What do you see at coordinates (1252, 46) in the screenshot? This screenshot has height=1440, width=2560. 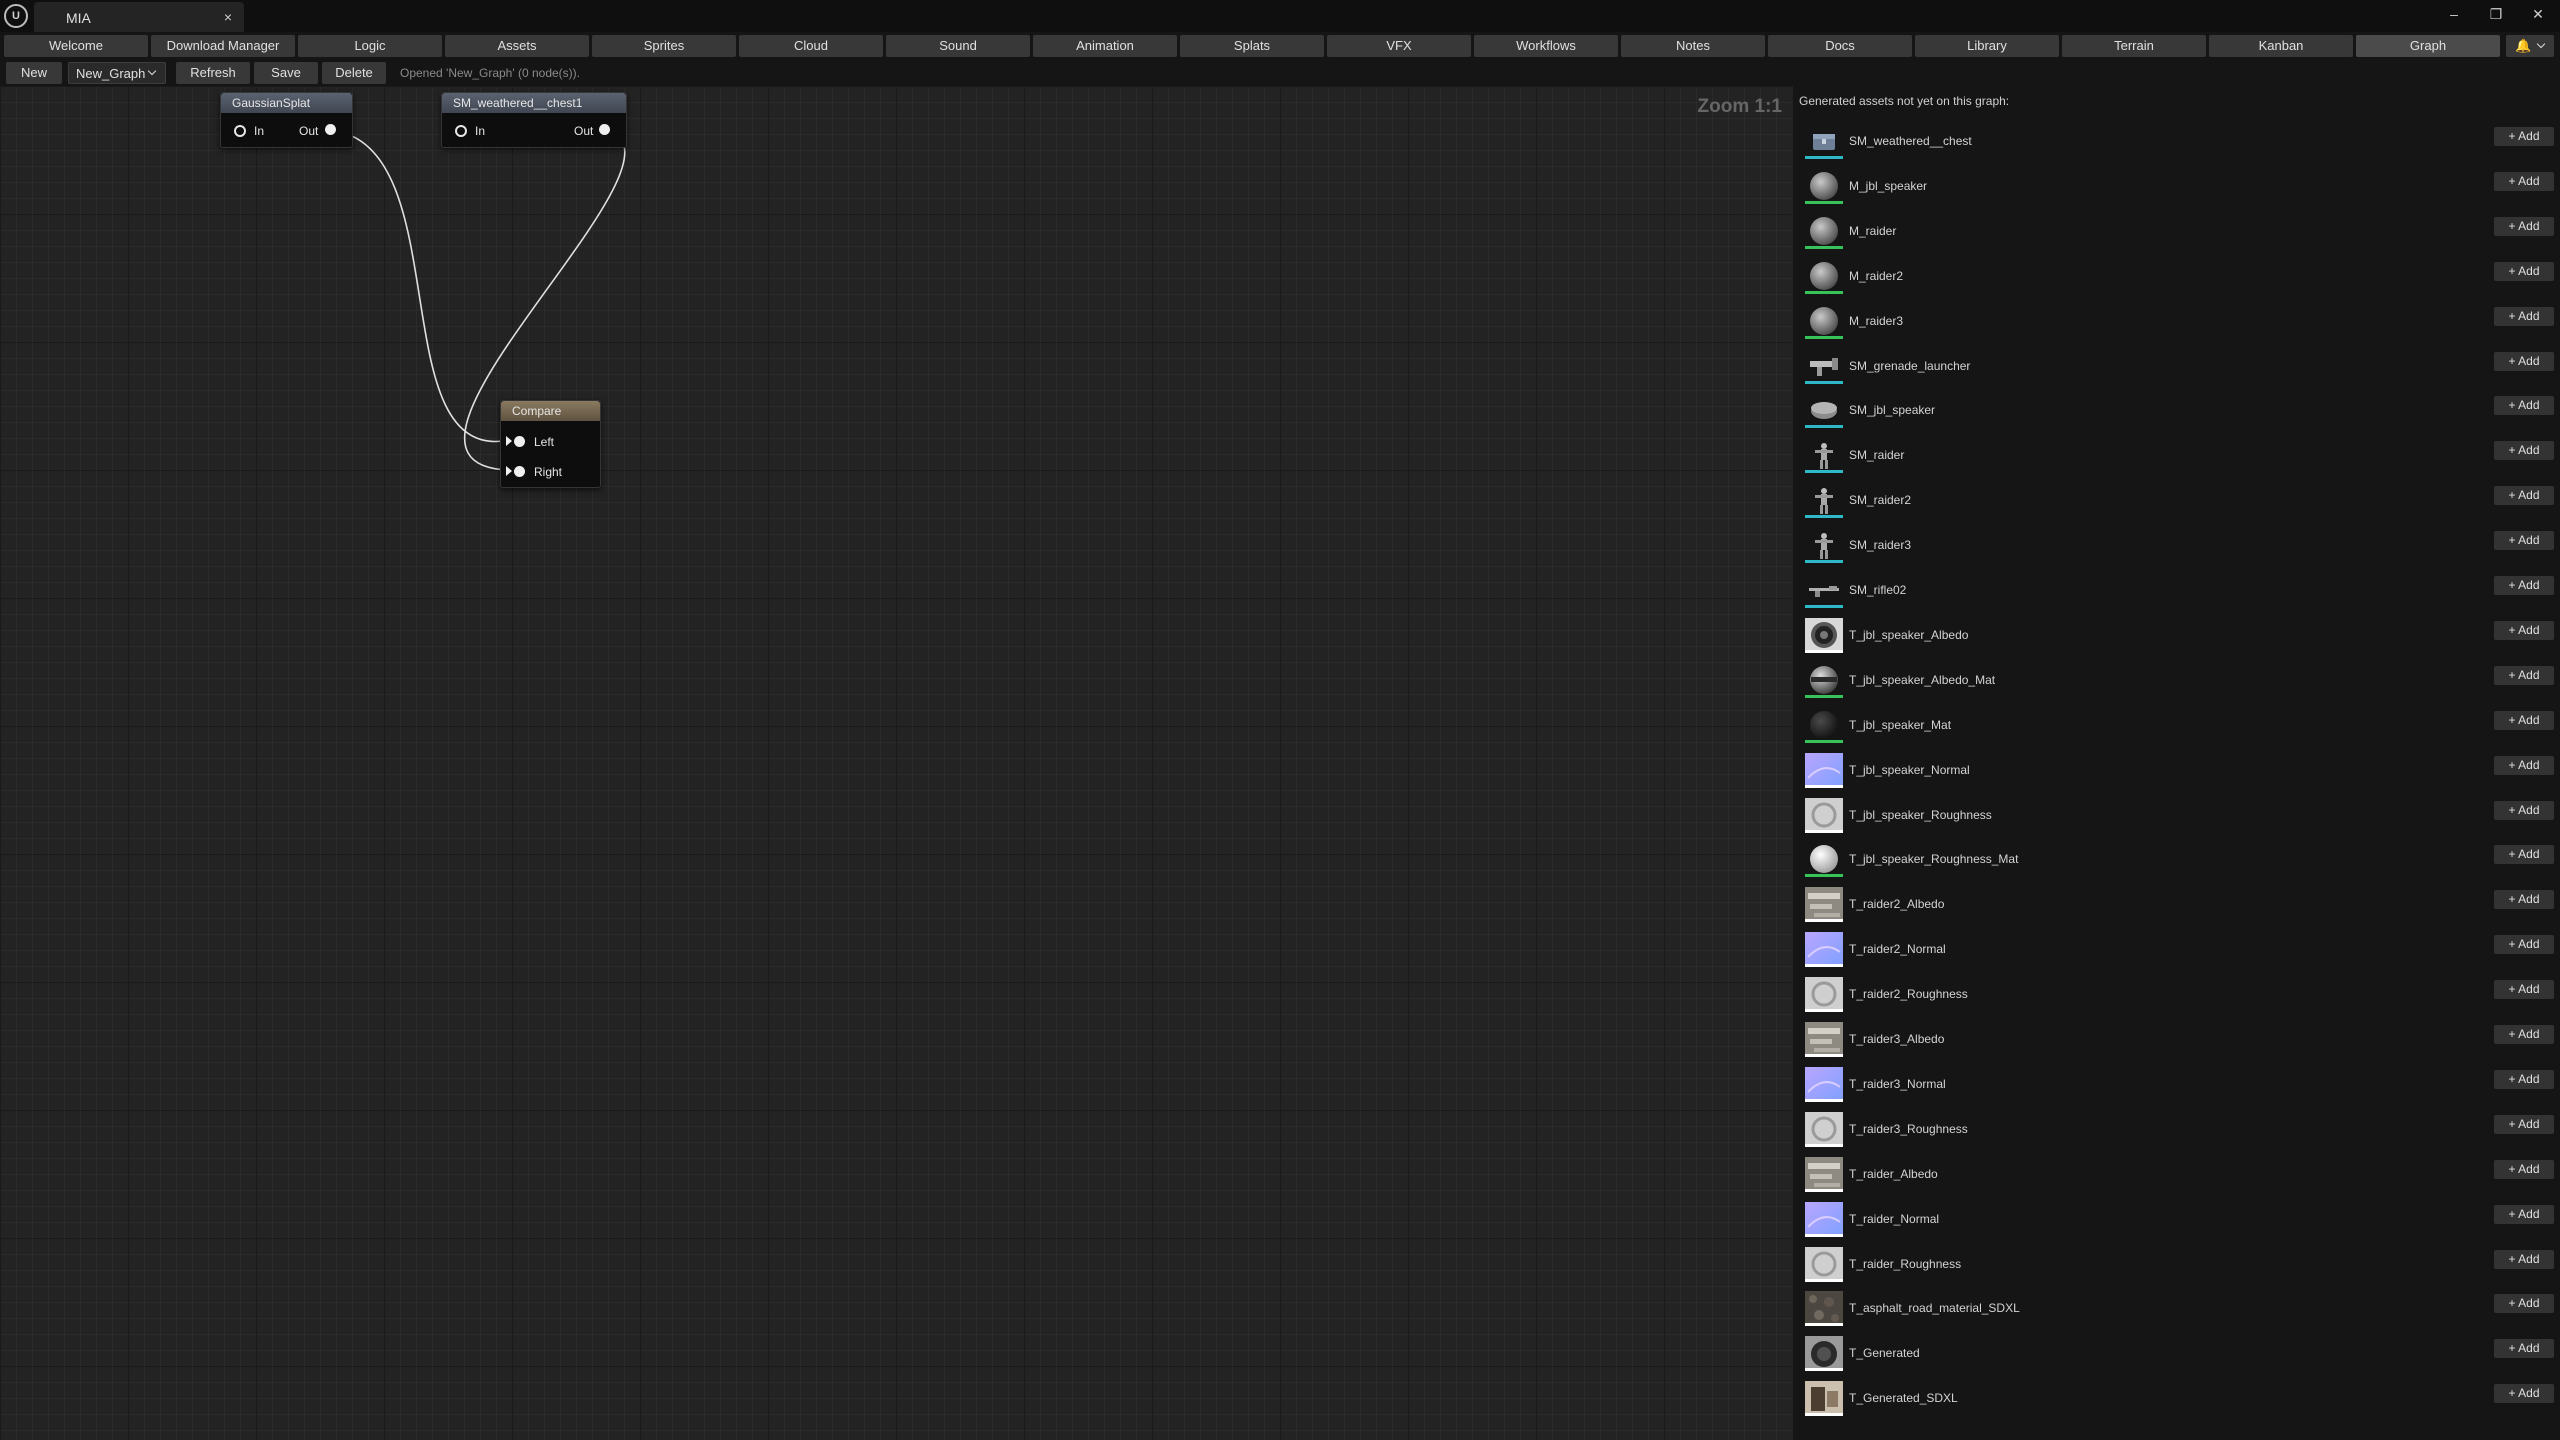 I see `tab-splats: Splats` at bounding box center [1252, 46].